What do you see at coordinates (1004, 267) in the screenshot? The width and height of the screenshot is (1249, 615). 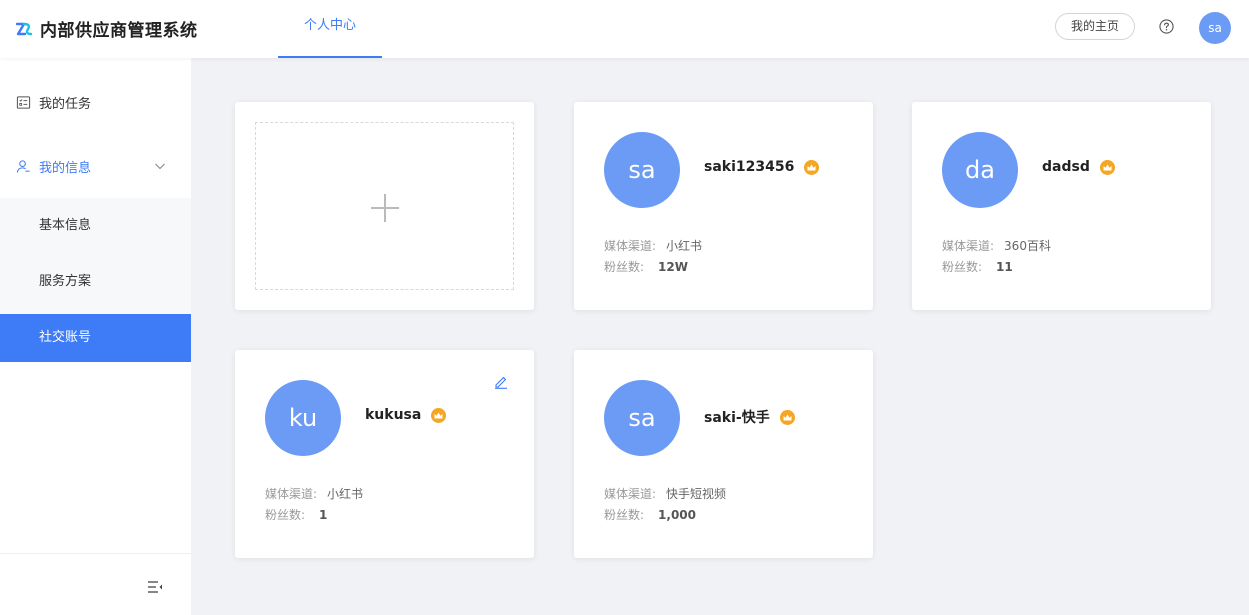 I see `fans-count-value: 11` at bounding box center [1004, 267].